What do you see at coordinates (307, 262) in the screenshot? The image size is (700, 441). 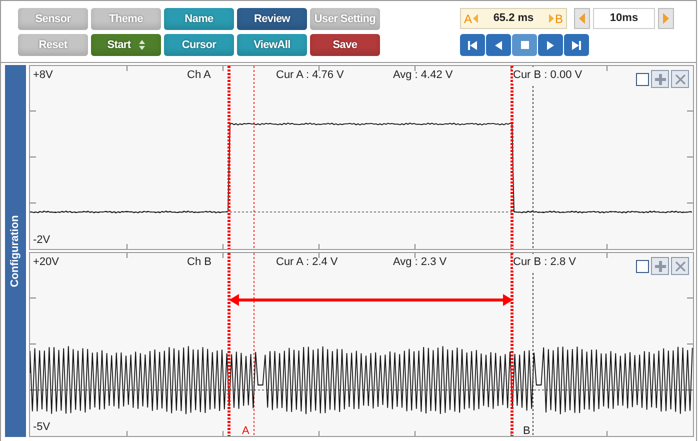 I see `cursor-a-reading: Cur A : 2.4 V` at bounding box center [307, 262].